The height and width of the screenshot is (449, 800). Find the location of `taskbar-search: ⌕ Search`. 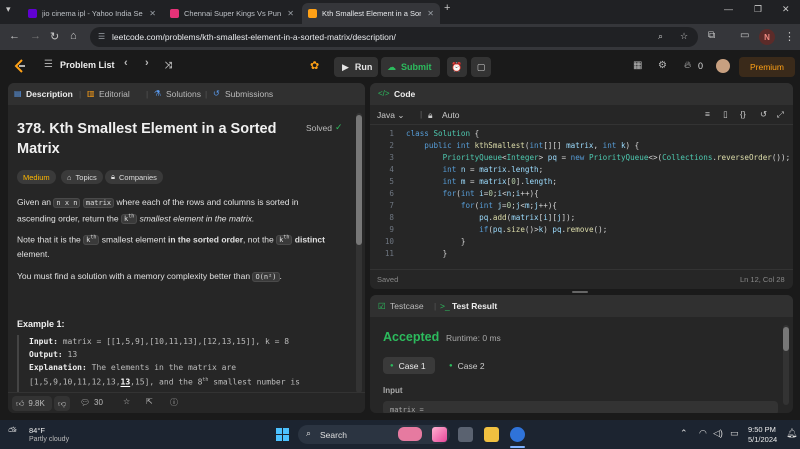

taskbar-search: ⌕ Search is located at coordinates (374, 434).